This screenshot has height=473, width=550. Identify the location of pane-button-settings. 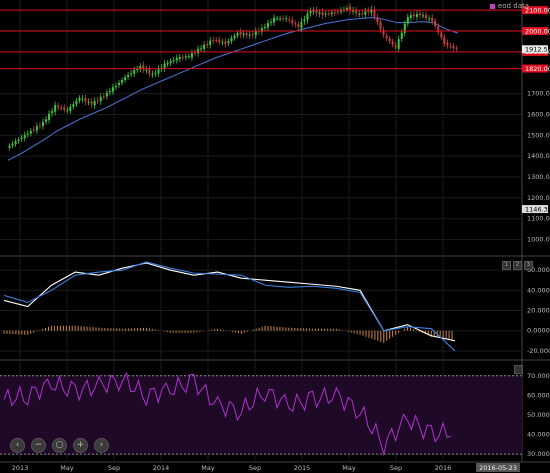
(518, 369).